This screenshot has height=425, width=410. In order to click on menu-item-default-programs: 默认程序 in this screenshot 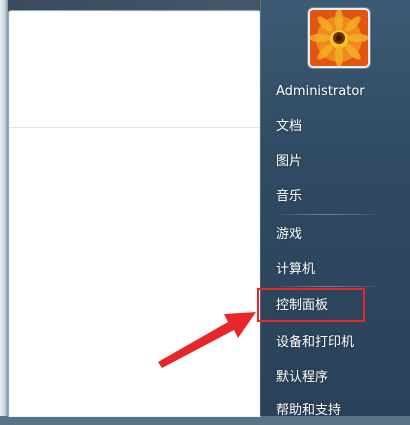, I will do `click(321, 378)`.